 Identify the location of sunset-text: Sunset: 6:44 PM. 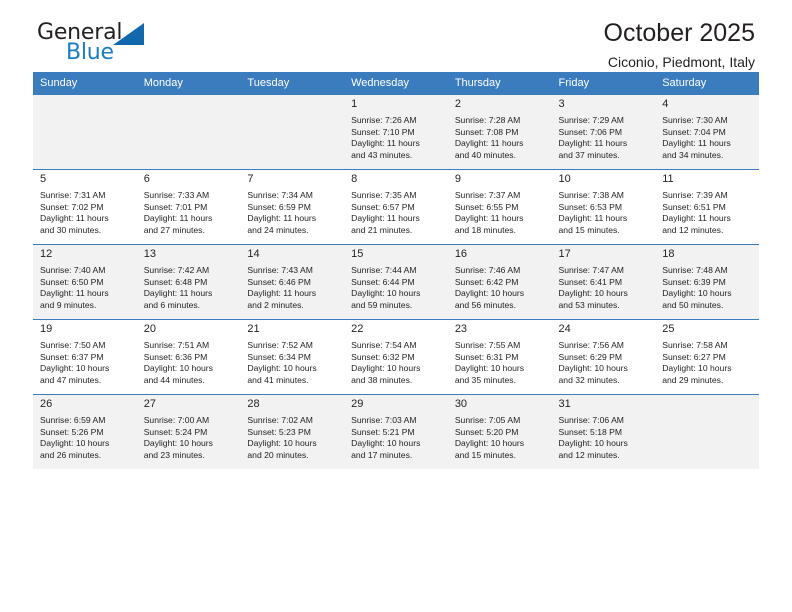
(383, 281).